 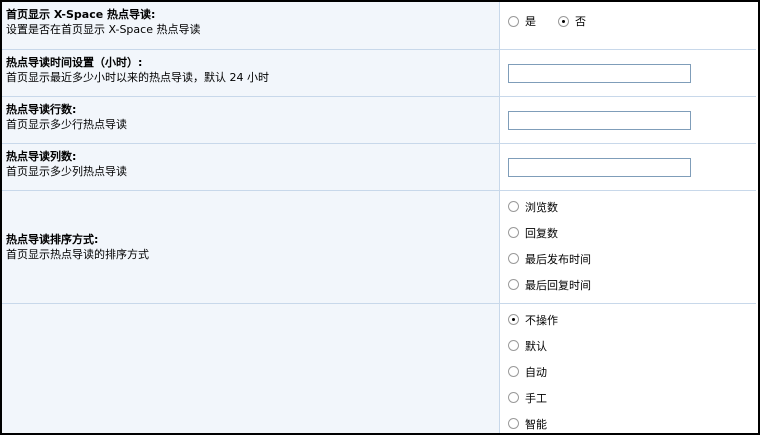 I want to click on setting-control-cell: 是 否, so click(x=627, y=26).